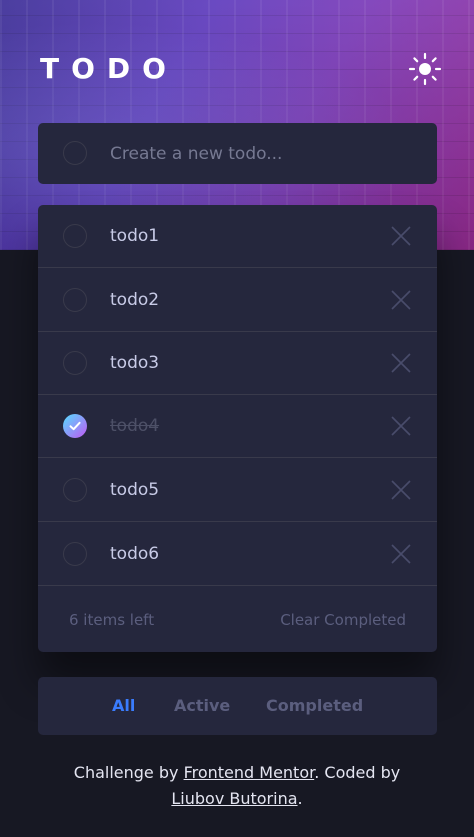 The height and width of the screenshot is (837, 474). Describe the element at coordinates (135, 363) in the screenshot. I see `todo-label: todo3` at that location.